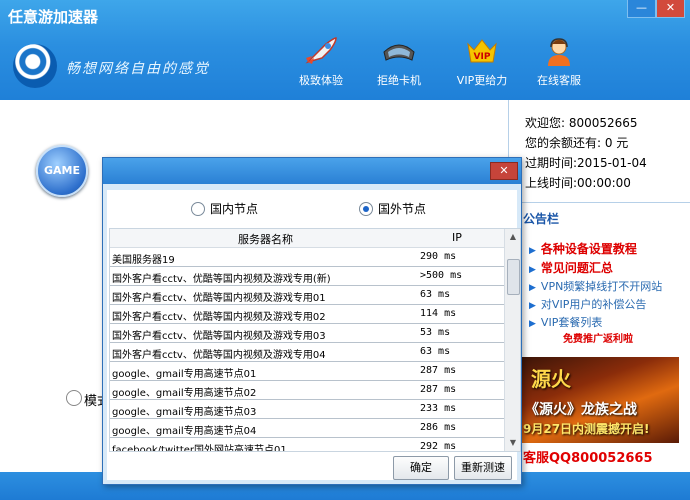 The height and width of the screenshot is (500, 690). What do you see at coordinates (571, 322) in the screenshot?
I see `notice-link-text: VIP套餐列表` at bounding box center [571, 322].